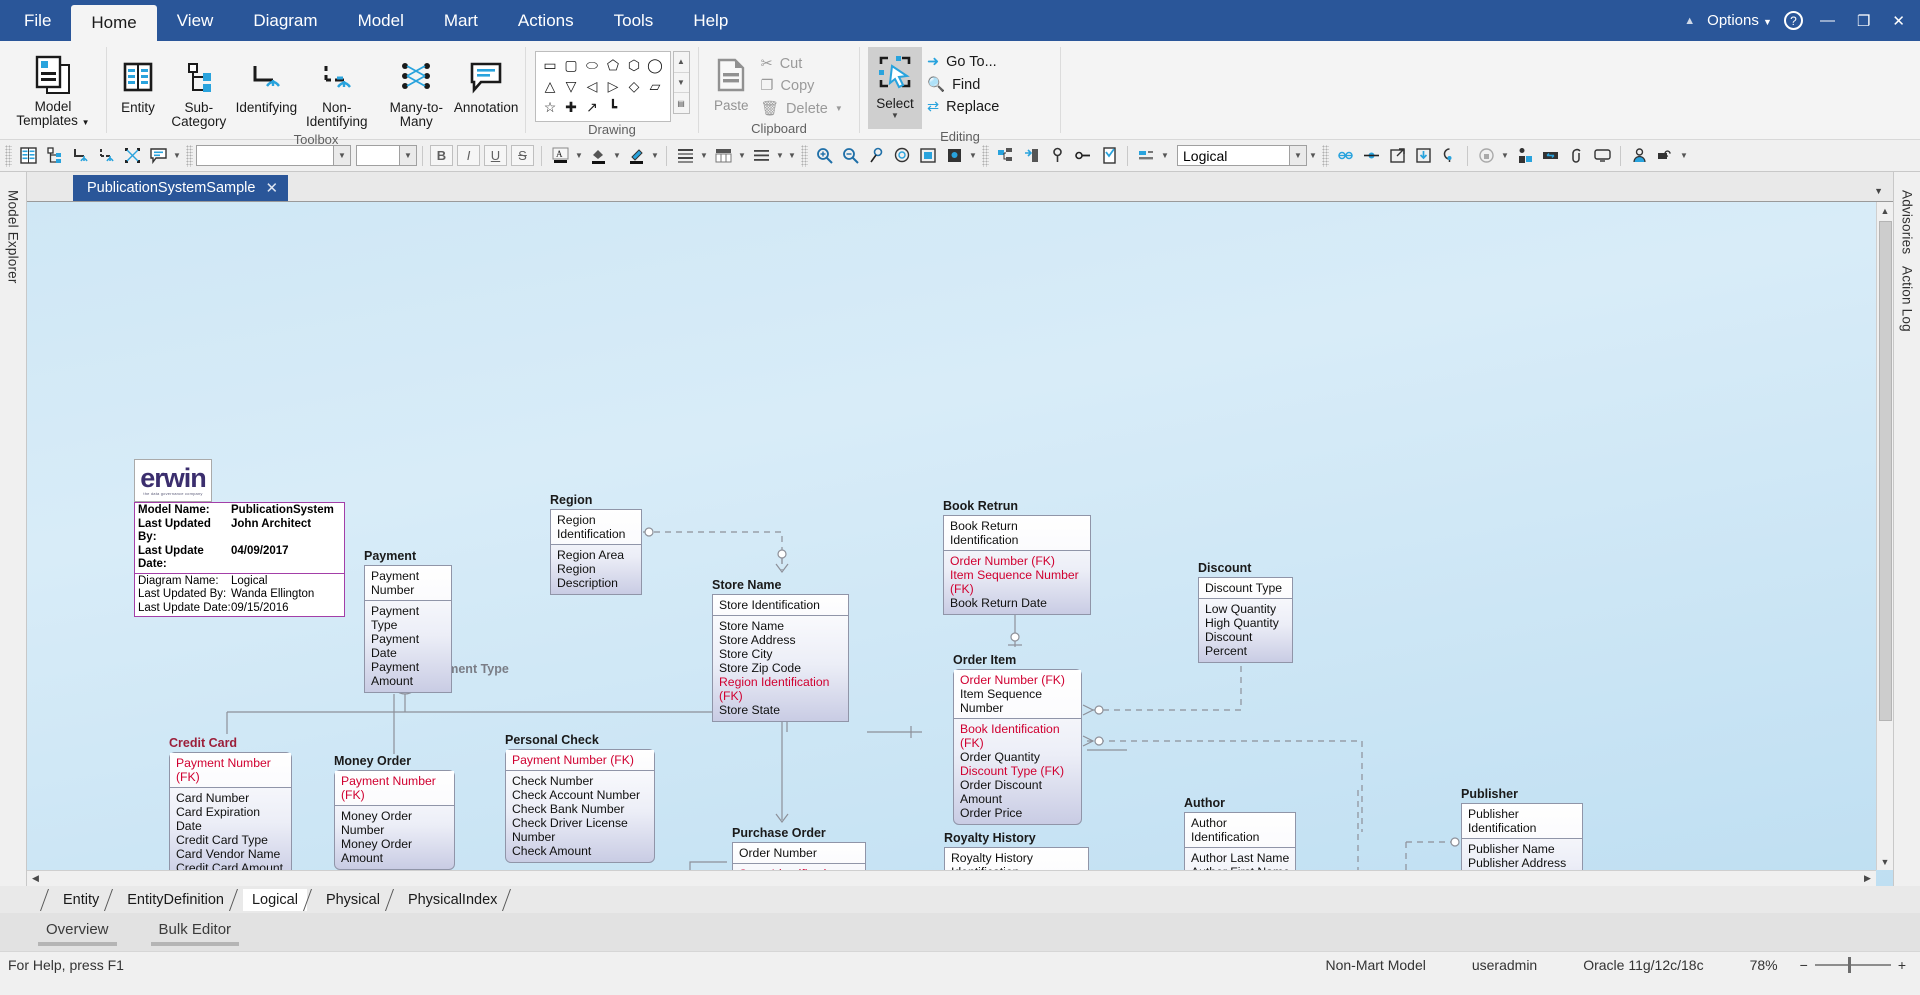  I want to click on shape-pentagon-icon: ⬠, so click(613, 65).